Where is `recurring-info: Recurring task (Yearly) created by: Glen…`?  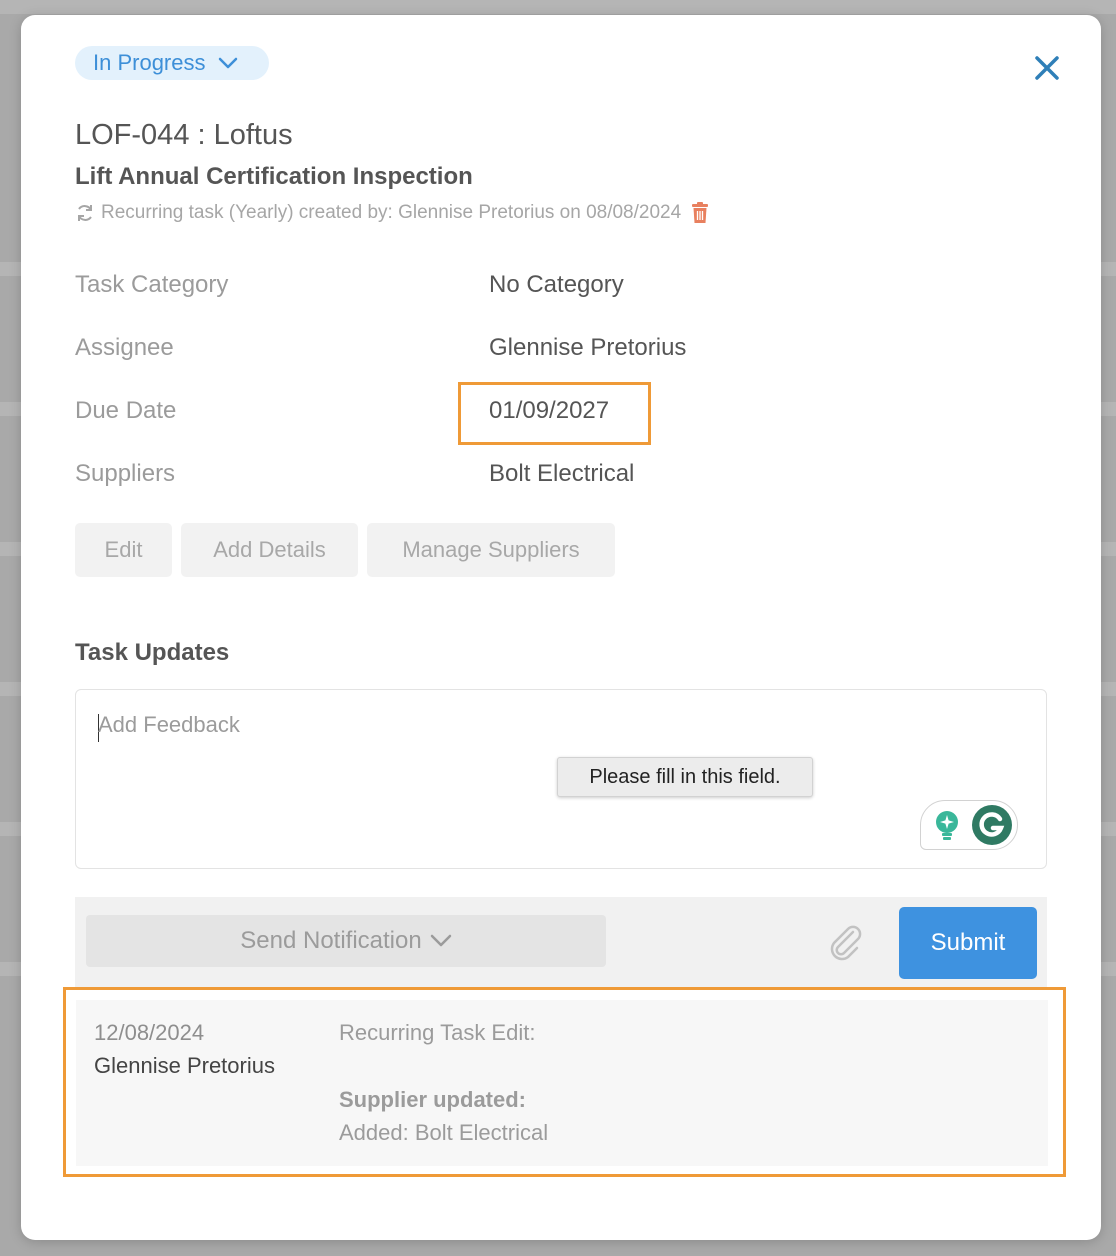 recurring-info: Recurring task (Yearly) created by: Glen… is located at coordinates (392, 213).